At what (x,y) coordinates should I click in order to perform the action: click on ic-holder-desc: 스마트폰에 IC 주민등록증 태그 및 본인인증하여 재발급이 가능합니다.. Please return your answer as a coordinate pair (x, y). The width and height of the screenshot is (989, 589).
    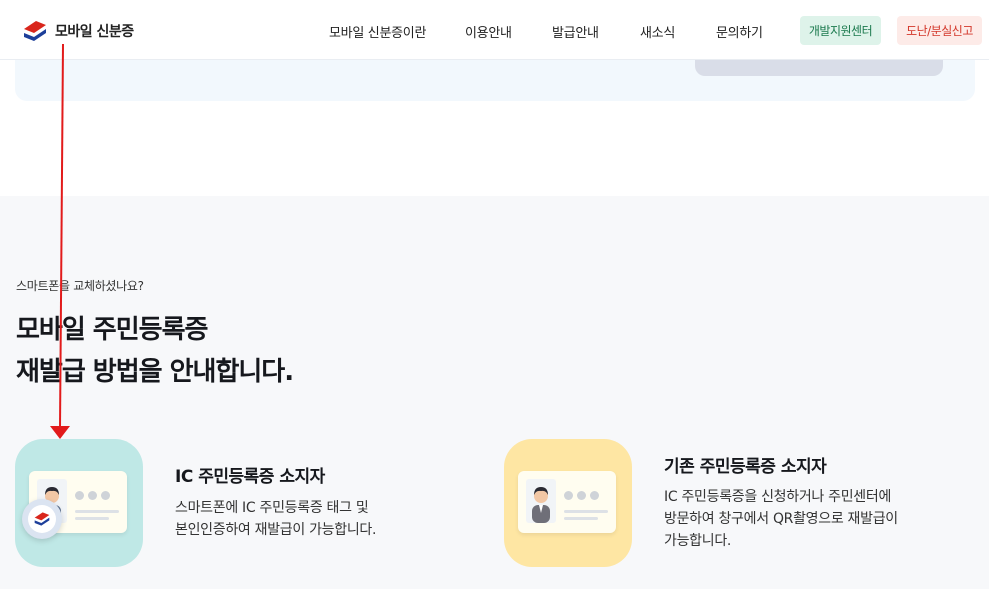
    Looking at the image, I should click on (275, 519).